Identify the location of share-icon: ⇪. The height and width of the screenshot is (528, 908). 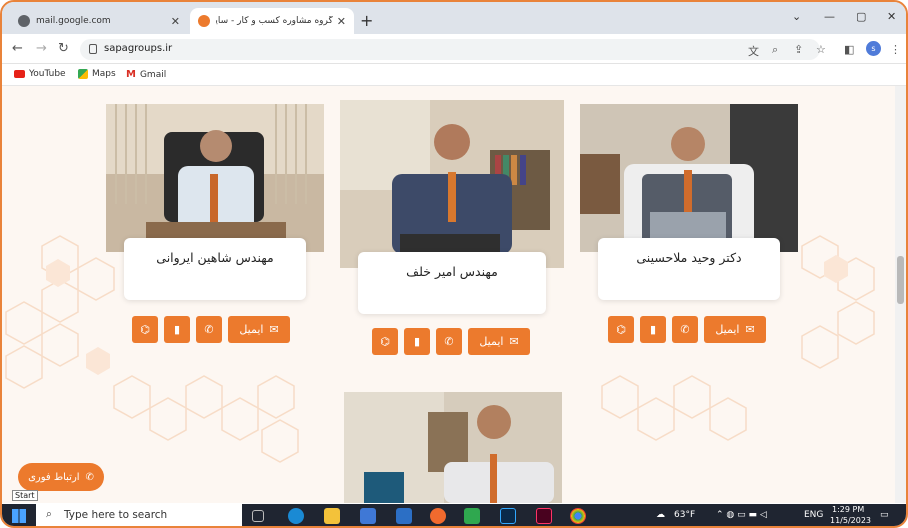
(798, 49).